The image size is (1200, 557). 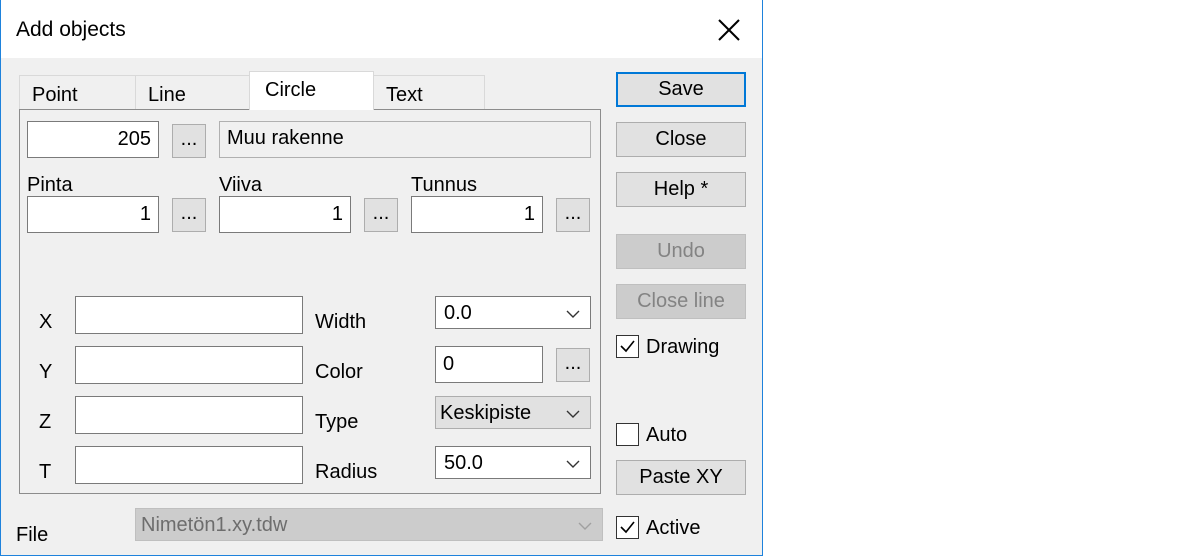 I want to click on window-title: Add objects, so click(x=71, y=29).